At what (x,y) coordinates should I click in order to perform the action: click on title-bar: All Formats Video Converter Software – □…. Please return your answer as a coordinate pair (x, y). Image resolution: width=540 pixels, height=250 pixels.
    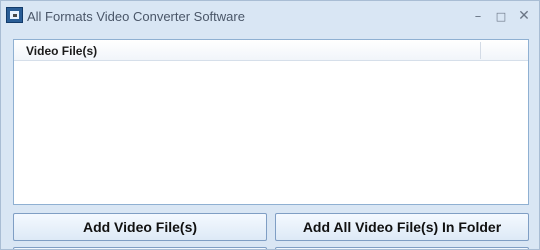
    Looking at the image, I should click on (270, 17).